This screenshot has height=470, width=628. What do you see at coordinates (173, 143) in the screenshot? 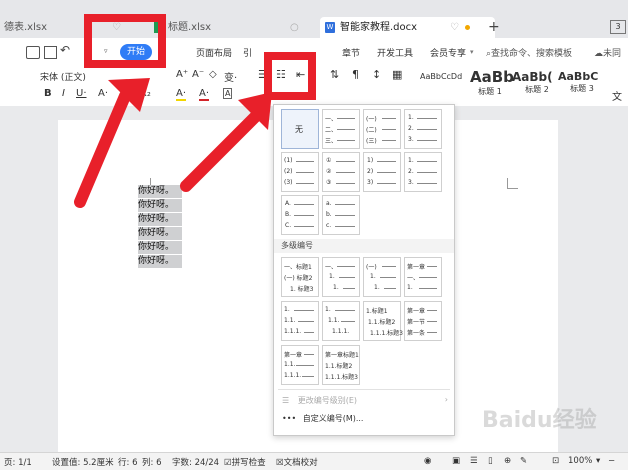
I see `annotation-arrows` at bounding box center [173, 143].